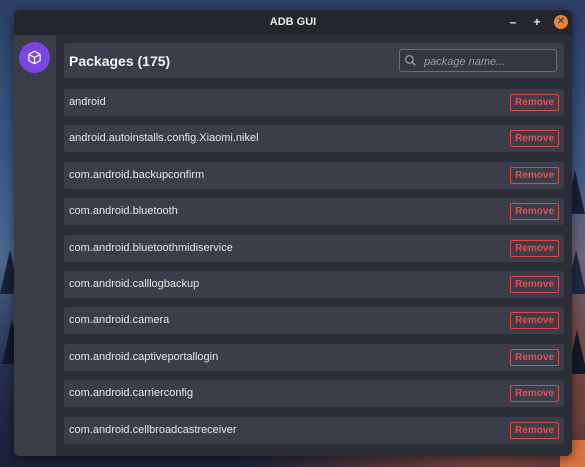 This screenshot has width=585, height=467. Describe the element at coordinates (137, 174) in the screenshot. I see `package-name: com.android.backupconfirm` at that location.